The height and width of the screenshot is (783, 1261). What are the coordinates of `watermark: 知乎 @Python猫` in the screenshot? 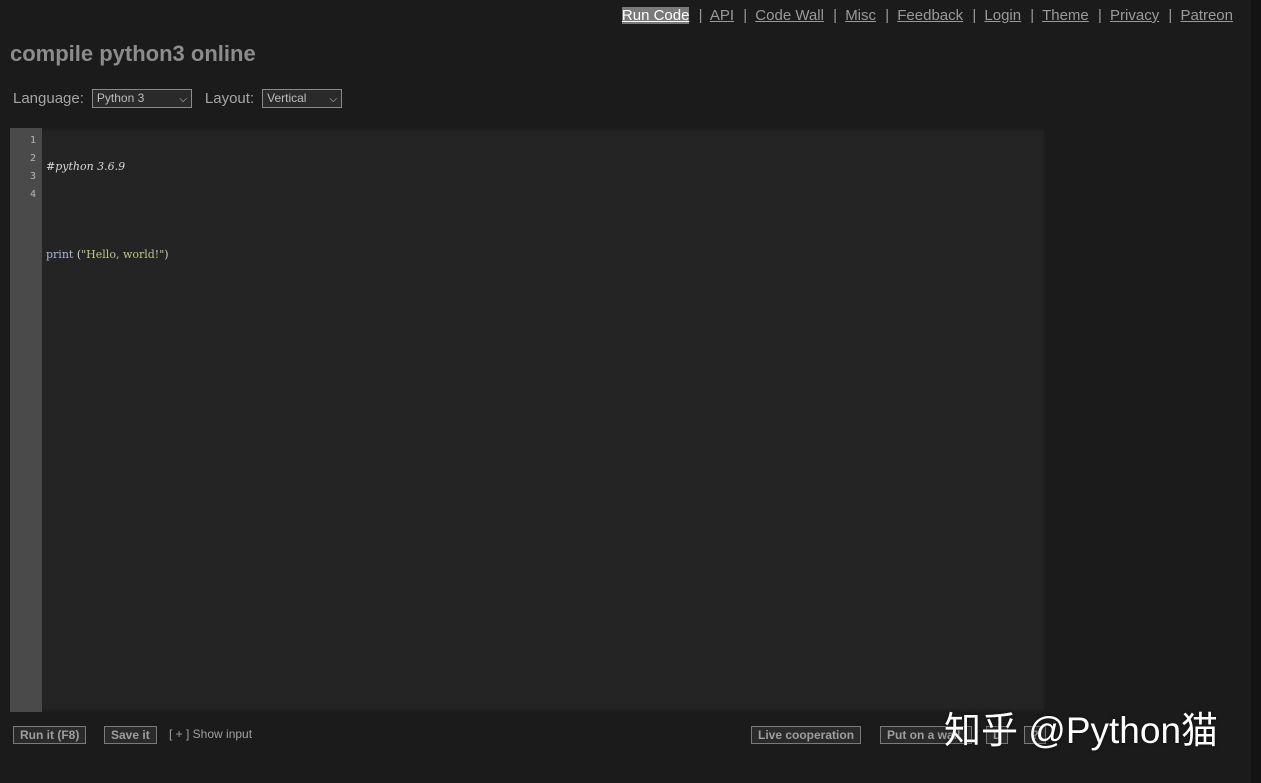 It's located at (1081, 727).